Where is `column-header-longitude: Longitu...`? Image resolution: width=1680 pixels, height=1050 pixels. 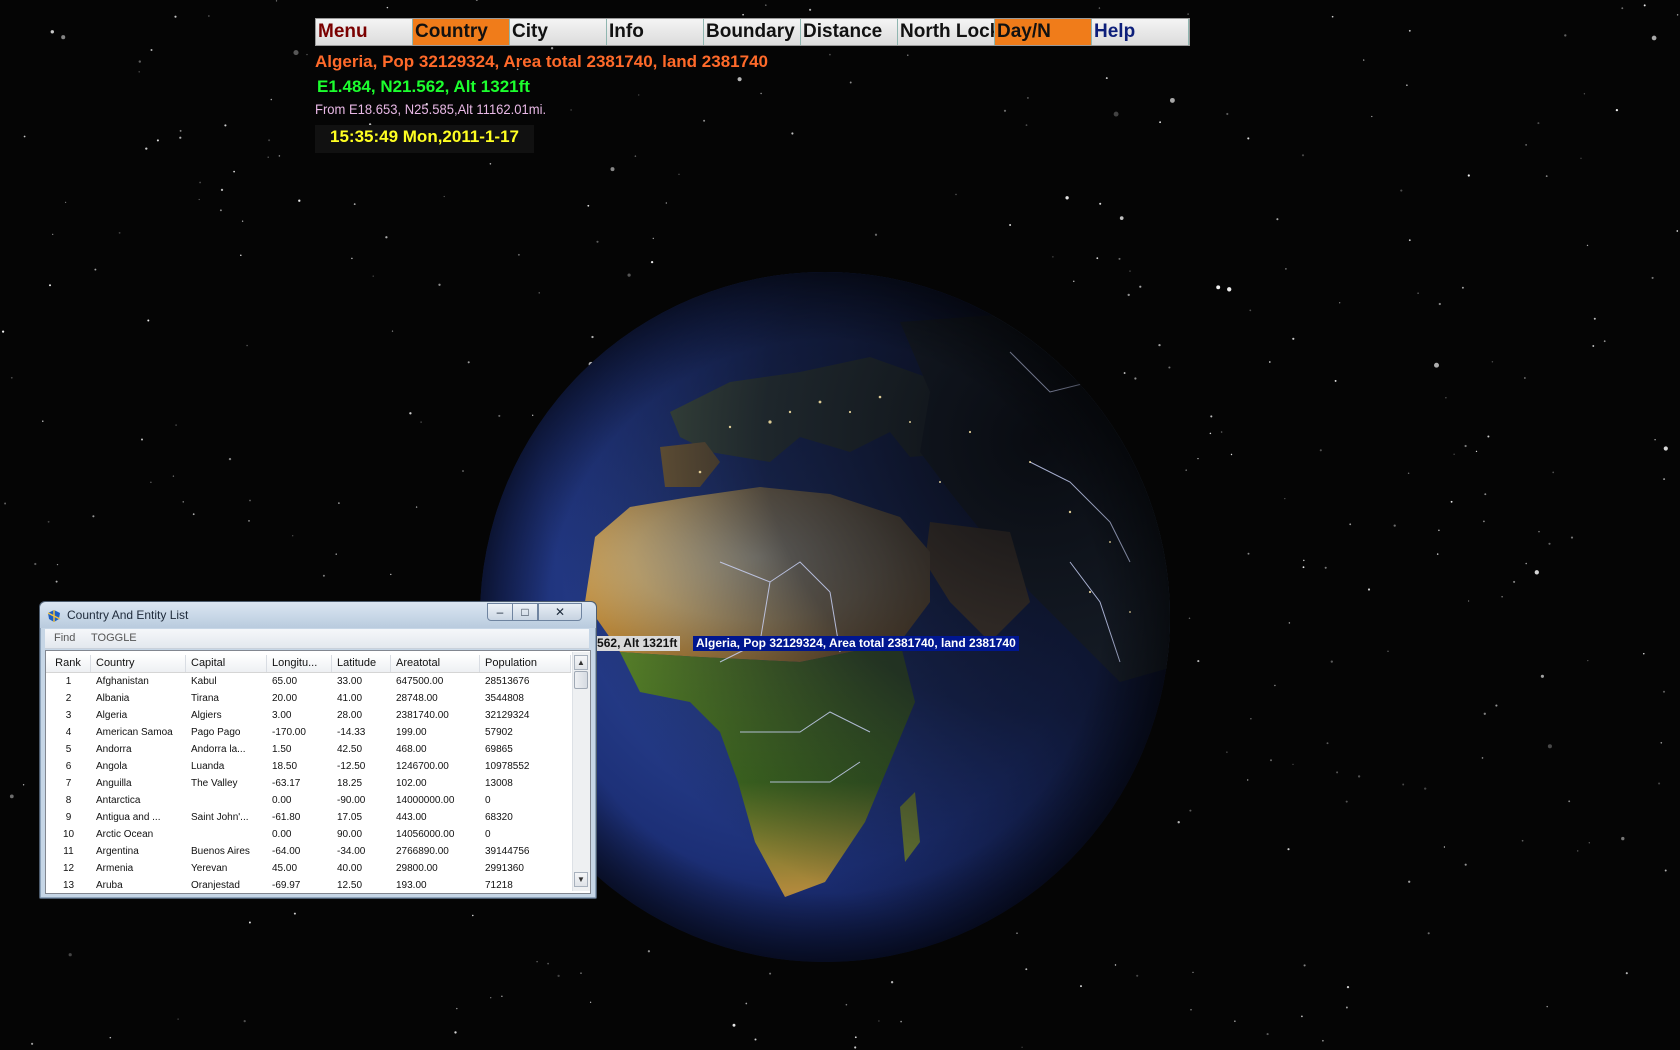 column-header-longitude: Longitu... is located at coordinates (299, 663).